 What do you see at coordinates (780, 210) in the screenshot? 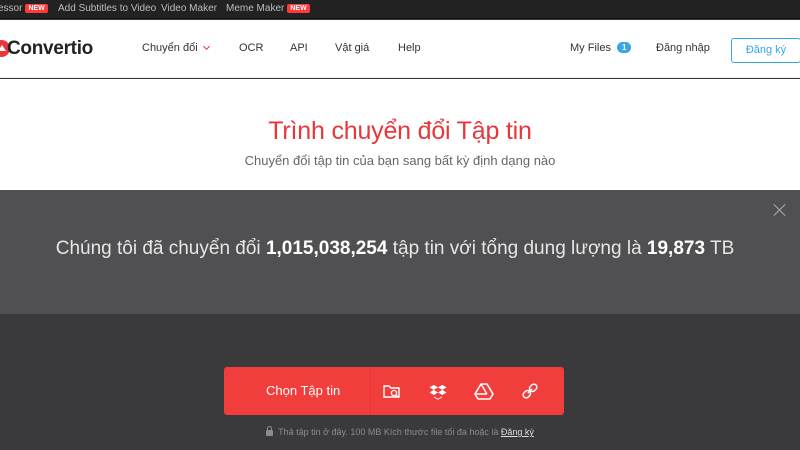
I see `close-icon` at bounding box center [780, 210].